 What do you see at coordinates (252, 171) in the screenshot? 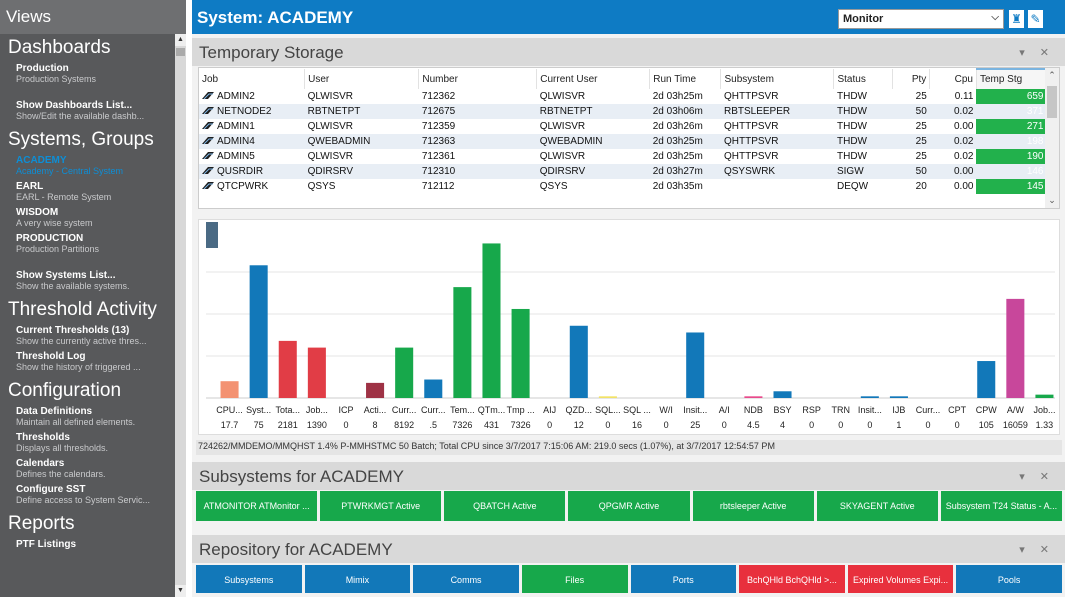
I see `table-cell: QUSRDIR` at bounding box center [252, 171].